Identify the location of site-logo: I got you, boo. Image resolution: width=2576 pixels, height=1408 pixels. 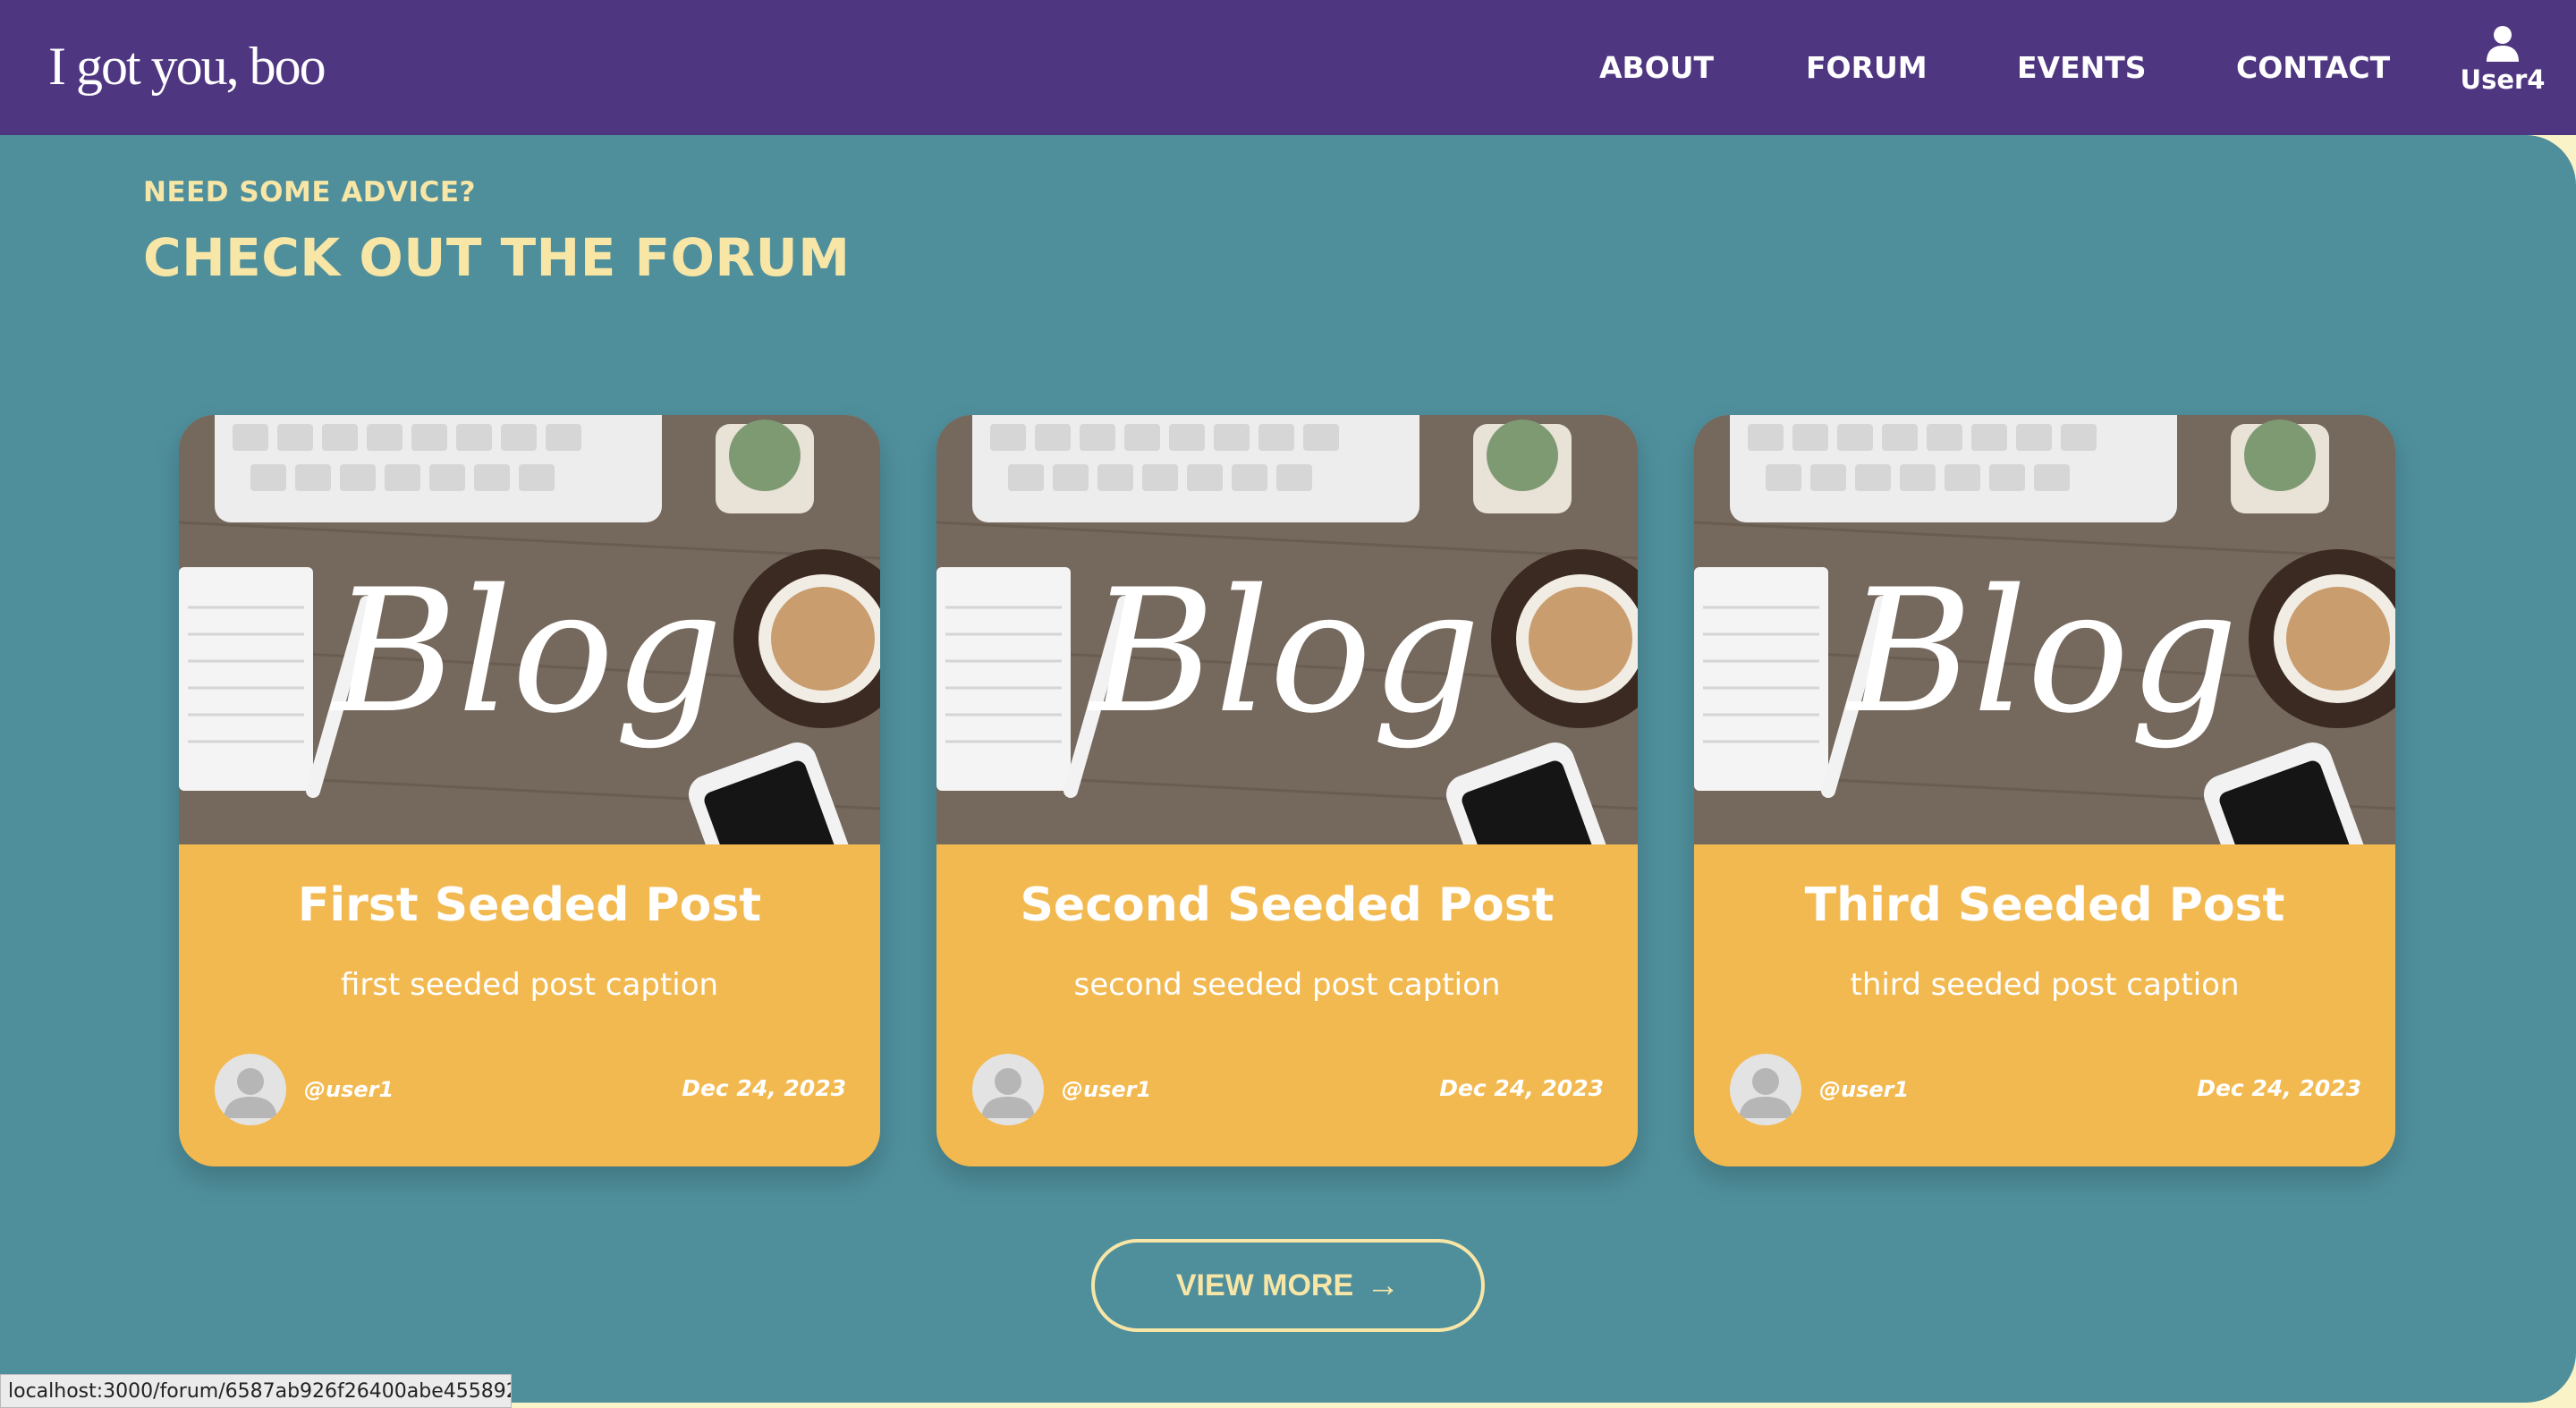
(187, 66).